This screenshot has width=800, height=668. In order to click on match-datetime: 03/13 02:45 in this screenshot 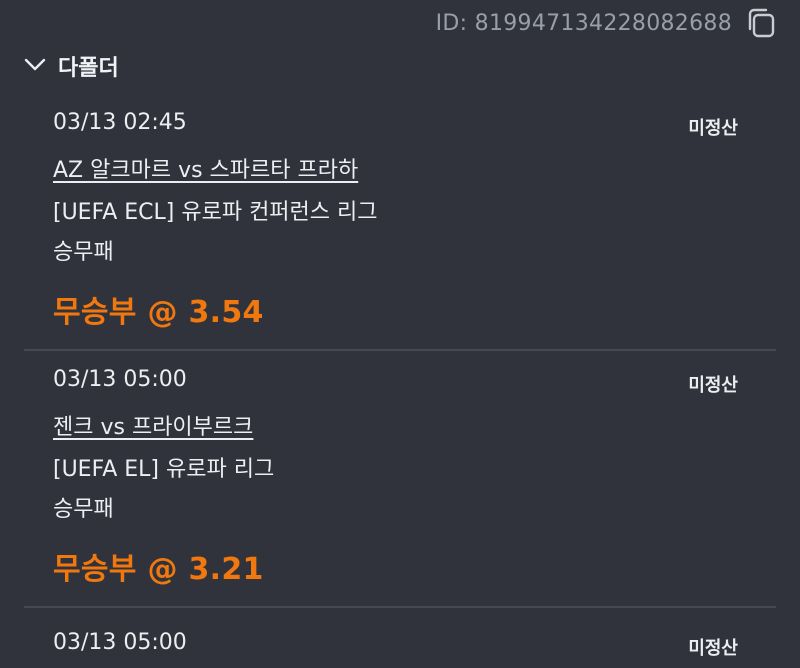, I will do `click(120, 122)`.